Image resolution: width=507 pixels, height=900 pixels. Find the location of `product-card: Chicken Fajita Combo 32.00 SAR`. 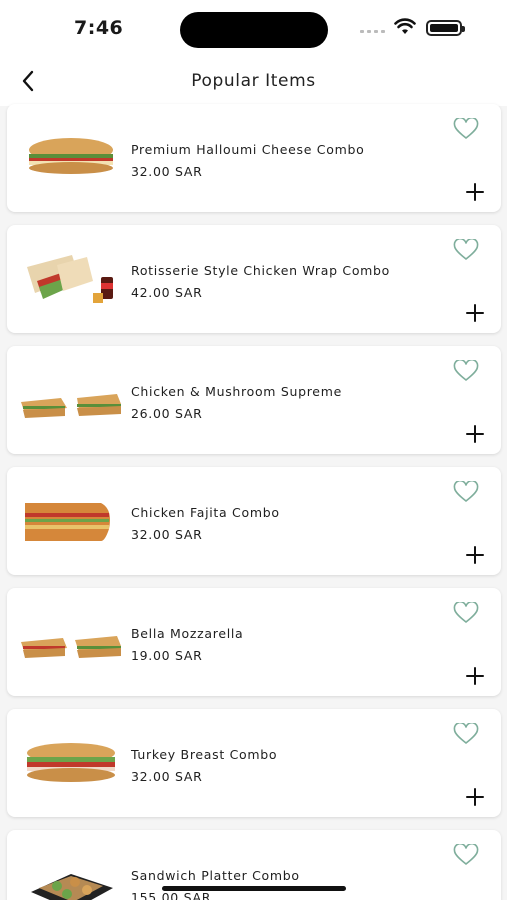

product-card: Chicken Fajita Combo 32.00 SAR is located at coordinates (254, 521).